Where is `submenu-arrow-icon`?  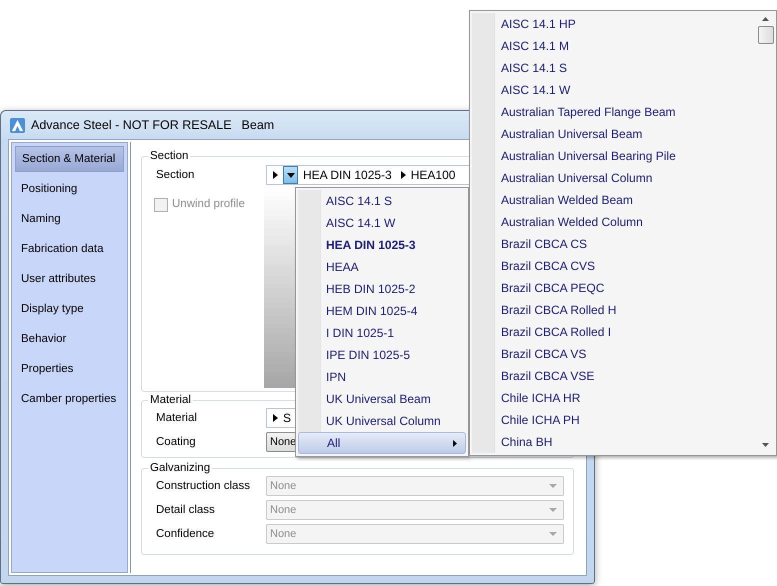
submenu-arrow-icon is located at coordinates (455, 443).